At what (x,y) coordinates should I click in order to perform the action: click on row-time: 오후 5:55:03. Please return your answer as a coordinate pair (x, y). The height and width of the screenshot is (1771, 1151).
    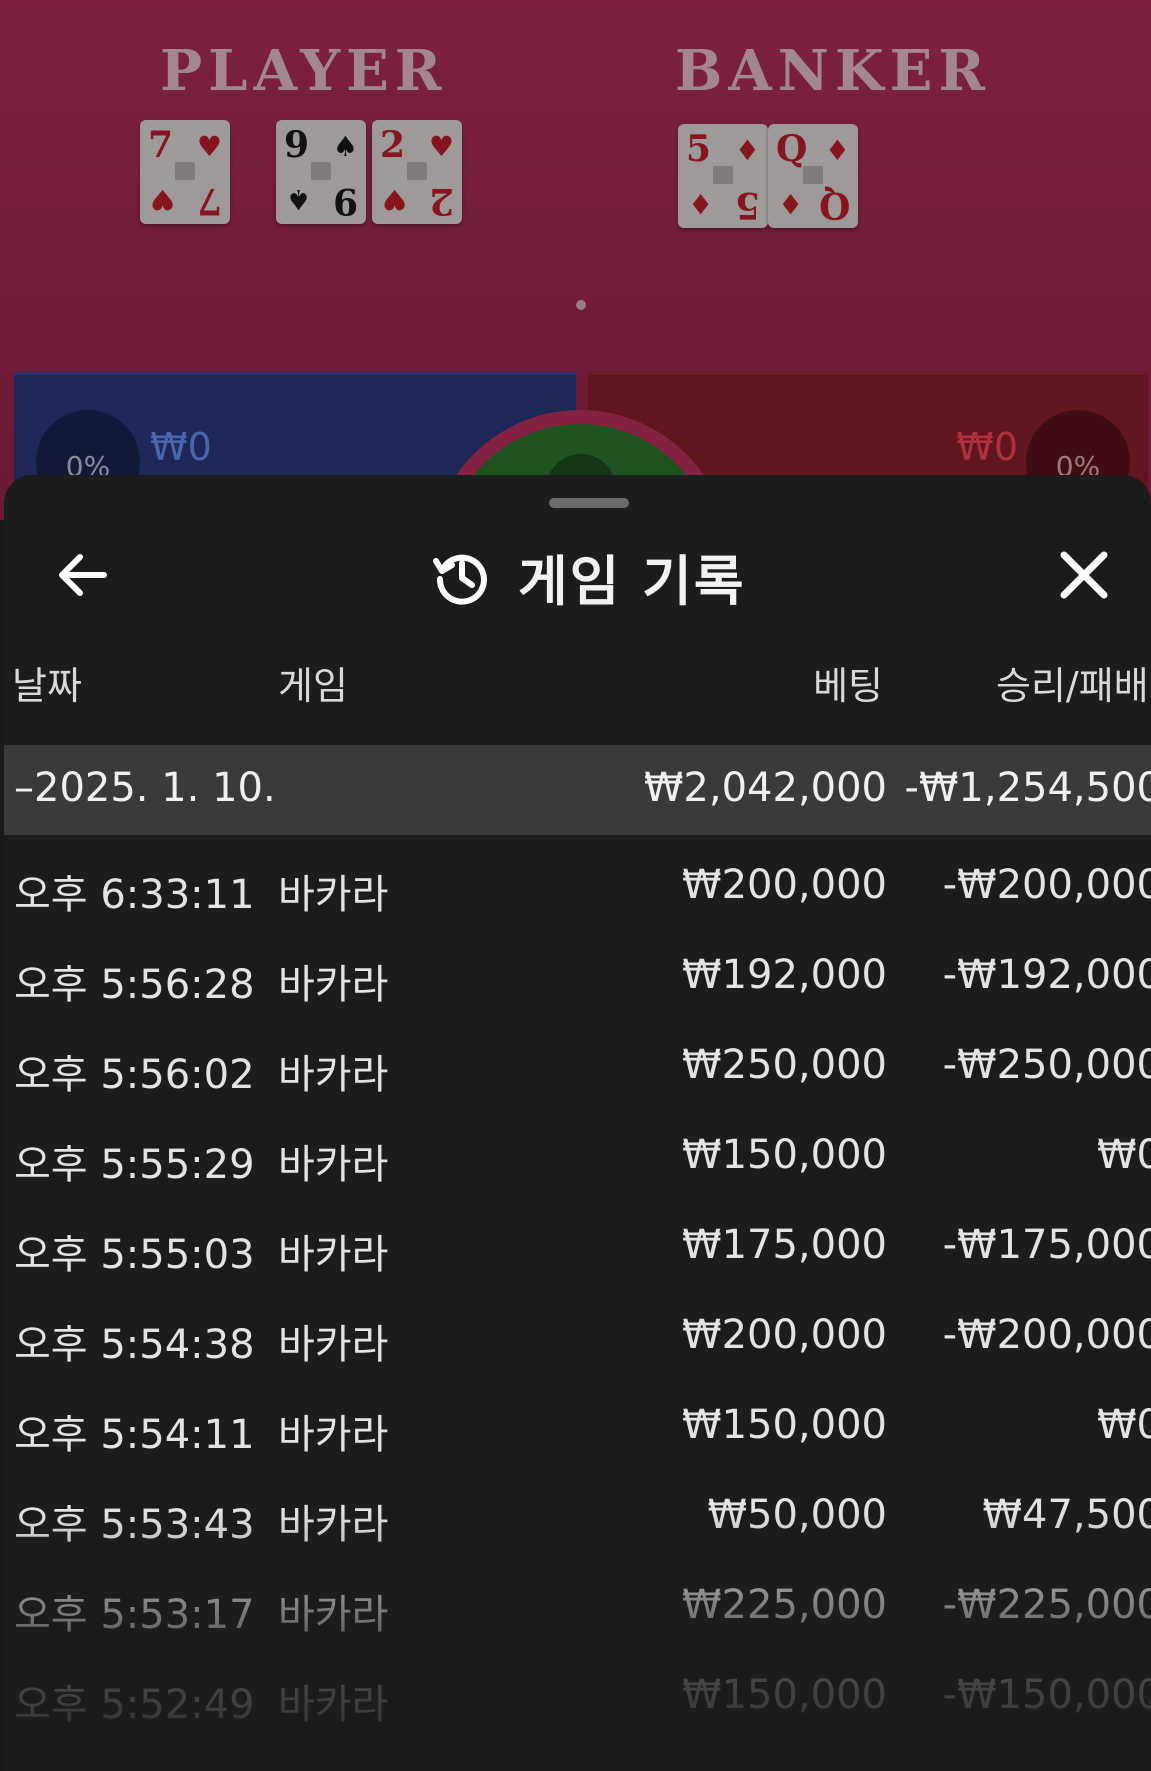
    Looking at the image, I should click on (134, 1255).